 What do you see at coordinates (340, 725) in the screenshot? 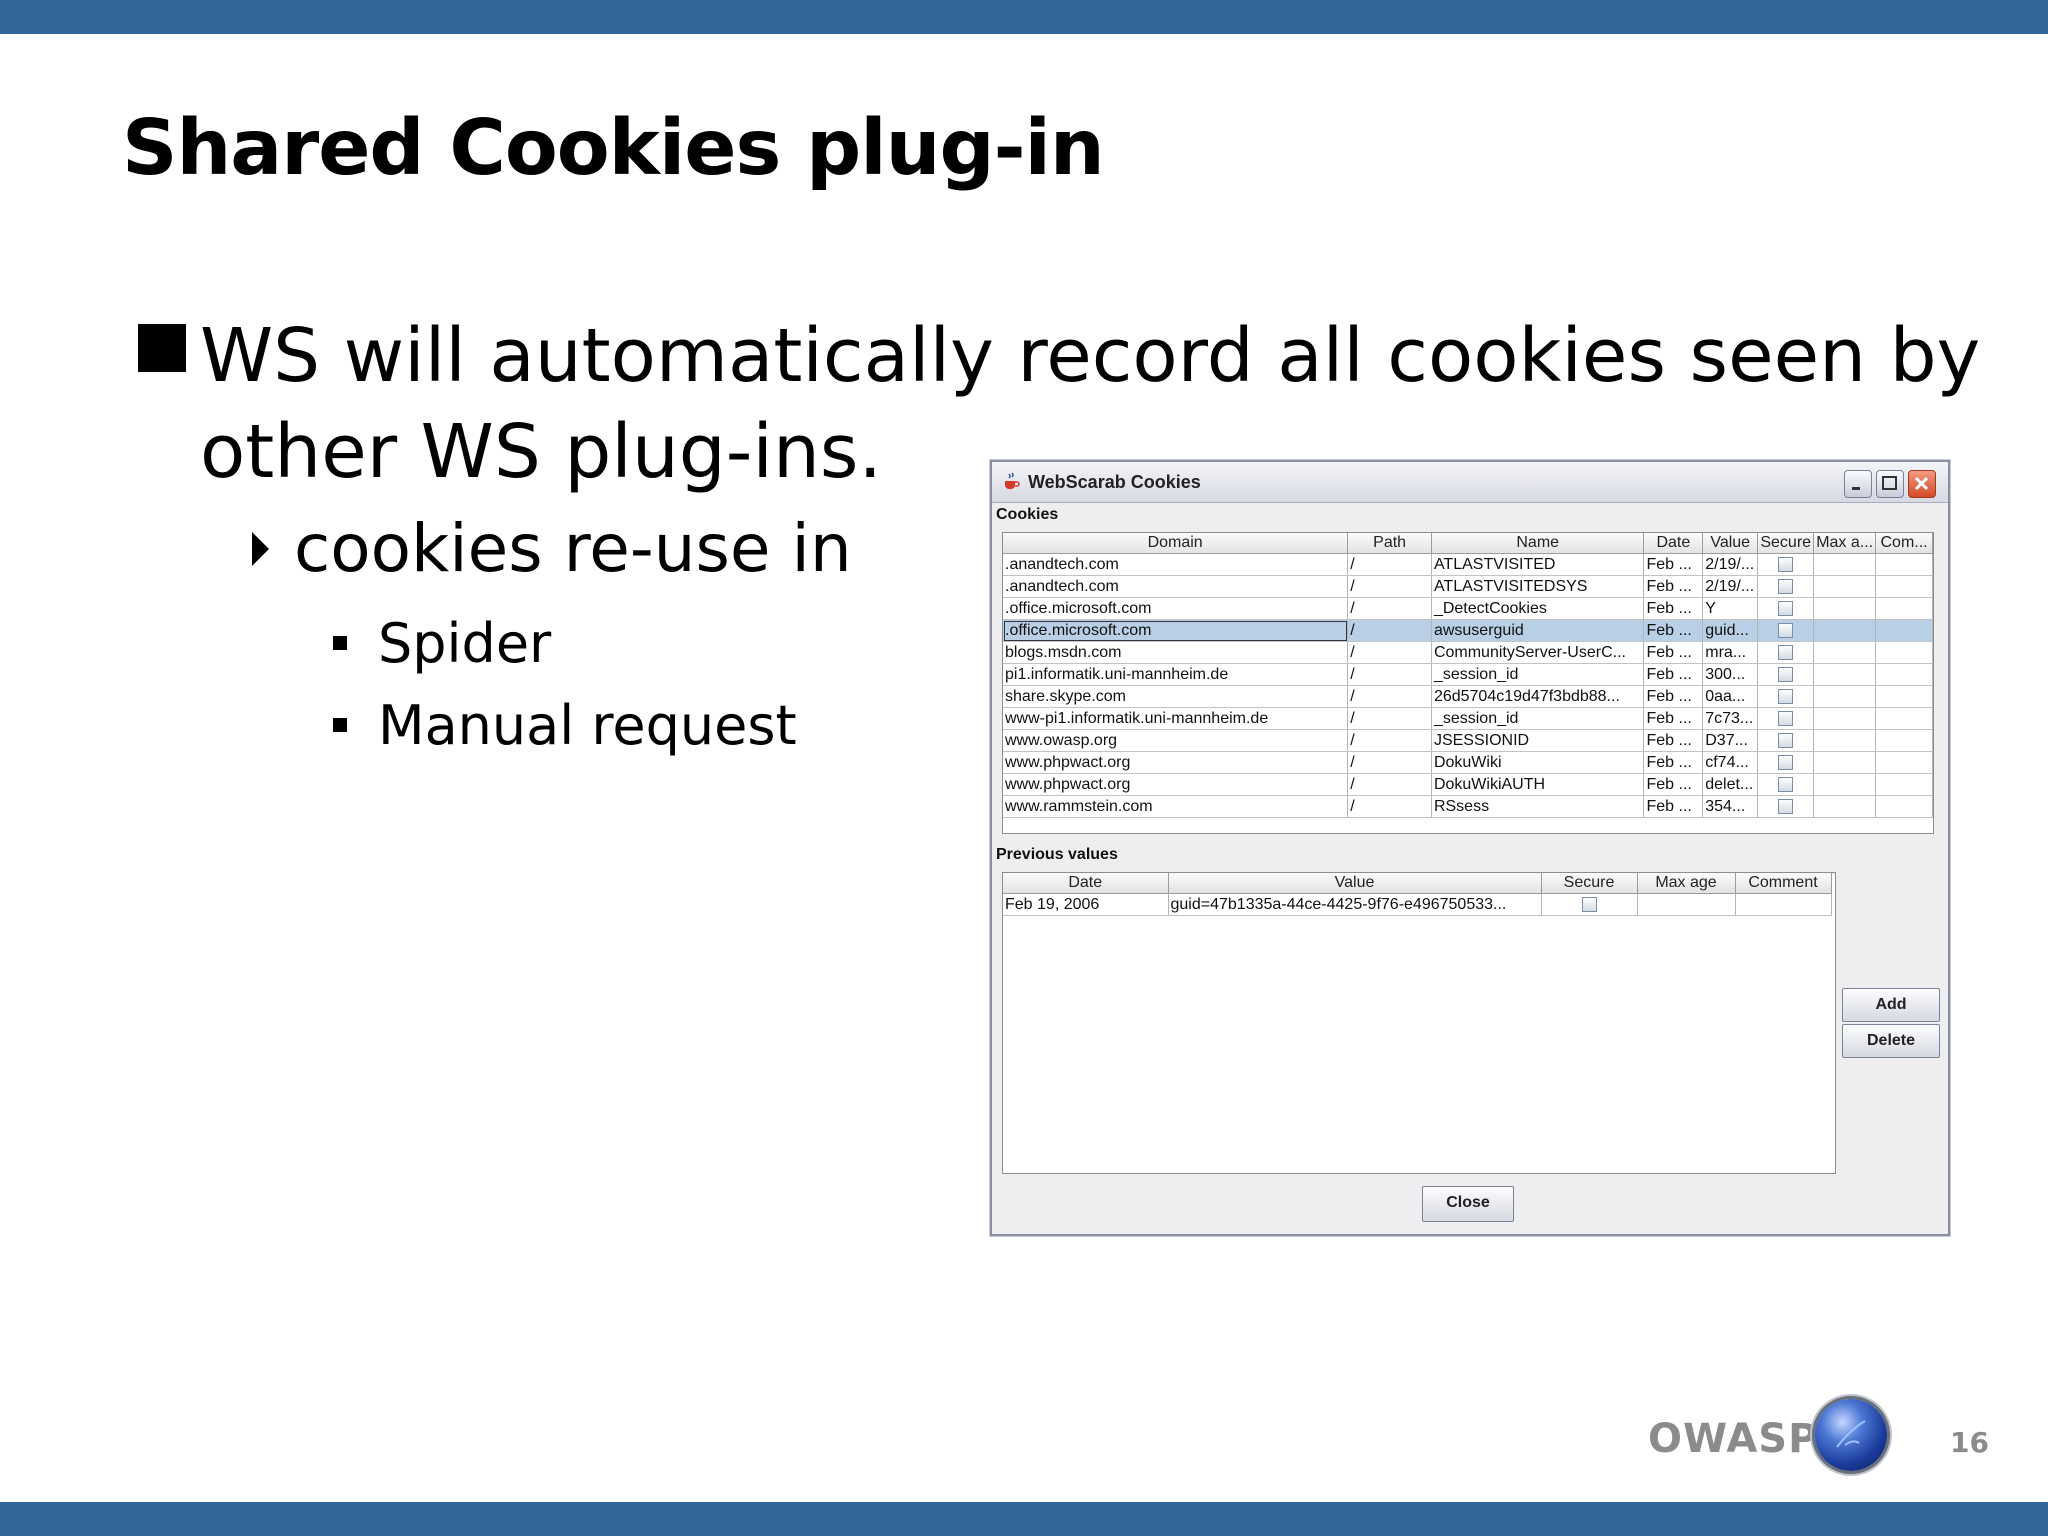
I see `small-square-bullet-icon` at bounding box center [340, 725].